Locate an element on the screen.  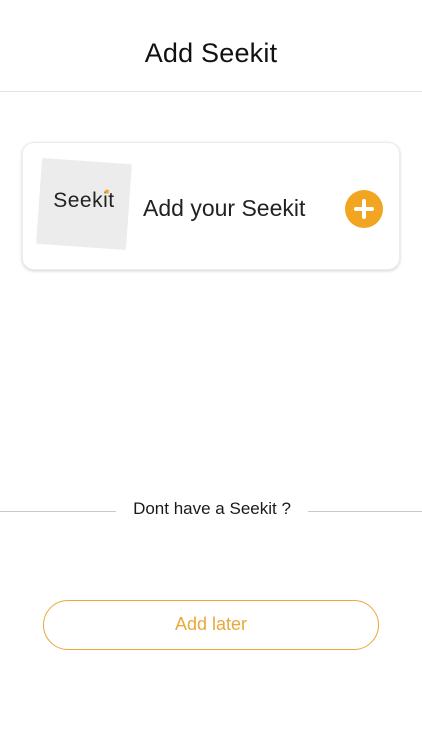
add-seekit-label: Add your Seekit is located at coordinates (224, 208).